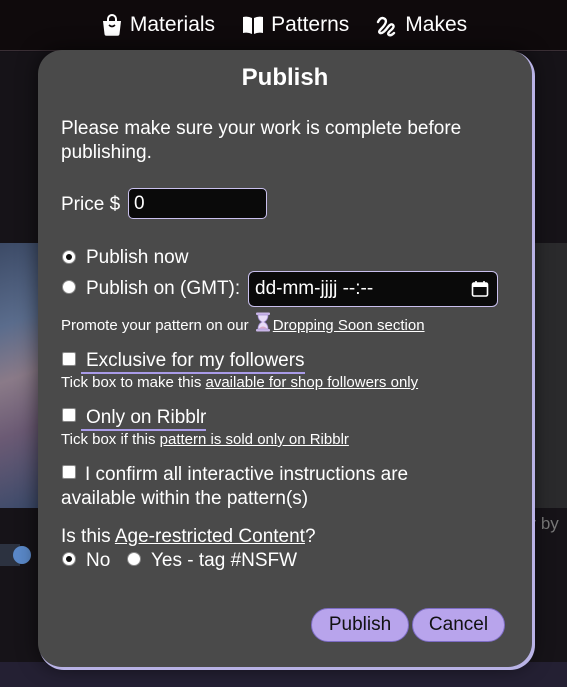  I want to click on cancel-button: Cancel, so click(458, 625).